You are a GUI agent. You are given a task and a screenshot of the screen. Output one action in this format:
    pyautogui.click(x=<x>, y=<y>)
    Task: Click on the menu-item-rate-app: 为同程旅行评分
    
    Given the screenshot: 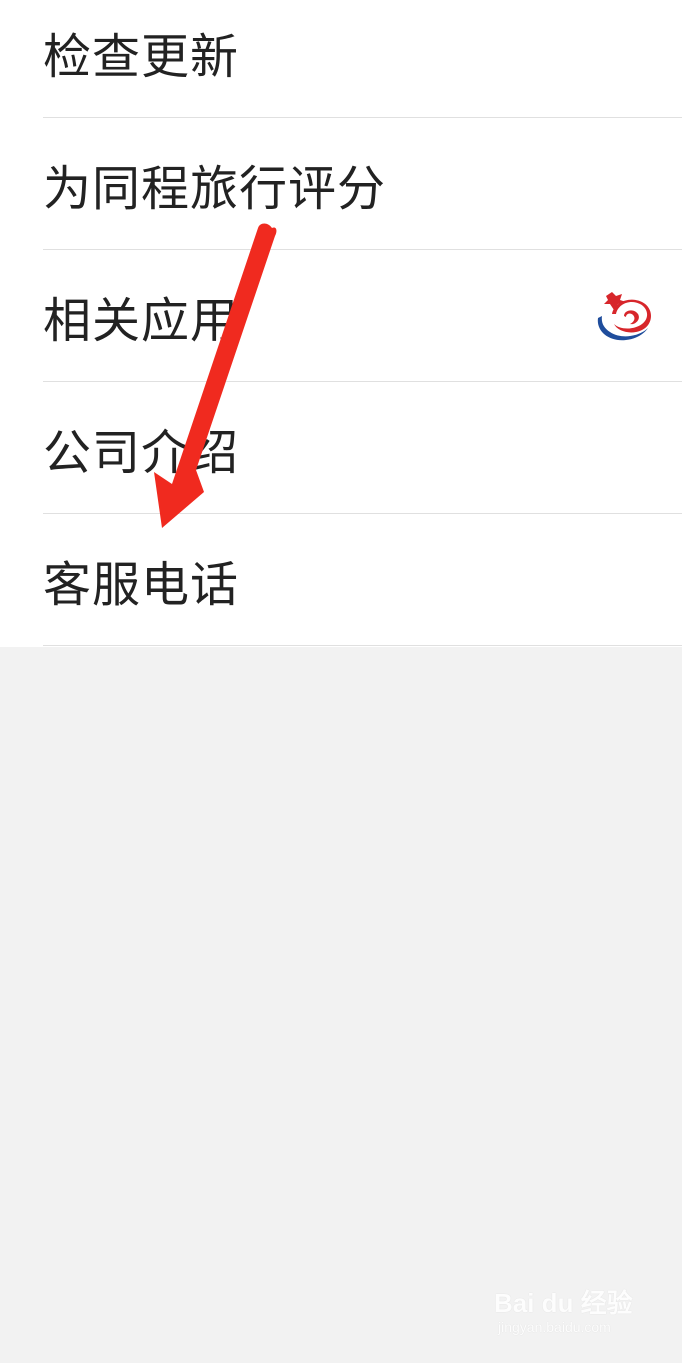 What is the action you would take?
    pyautogui.click(x=341, y=184)
    